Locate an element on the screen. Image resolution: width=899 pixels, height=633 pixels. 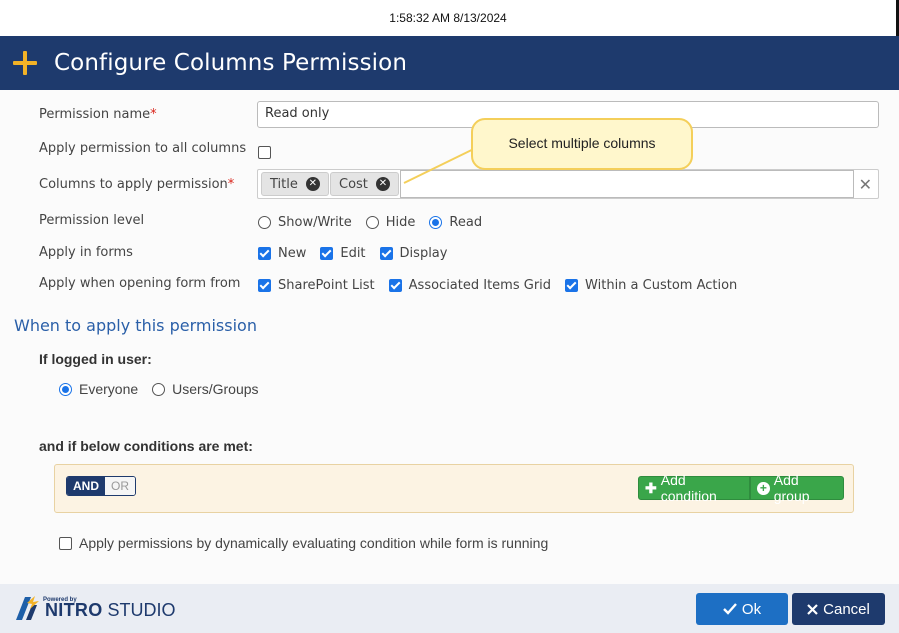
plus-circle-icon: + is located at coordinates (763, 488).